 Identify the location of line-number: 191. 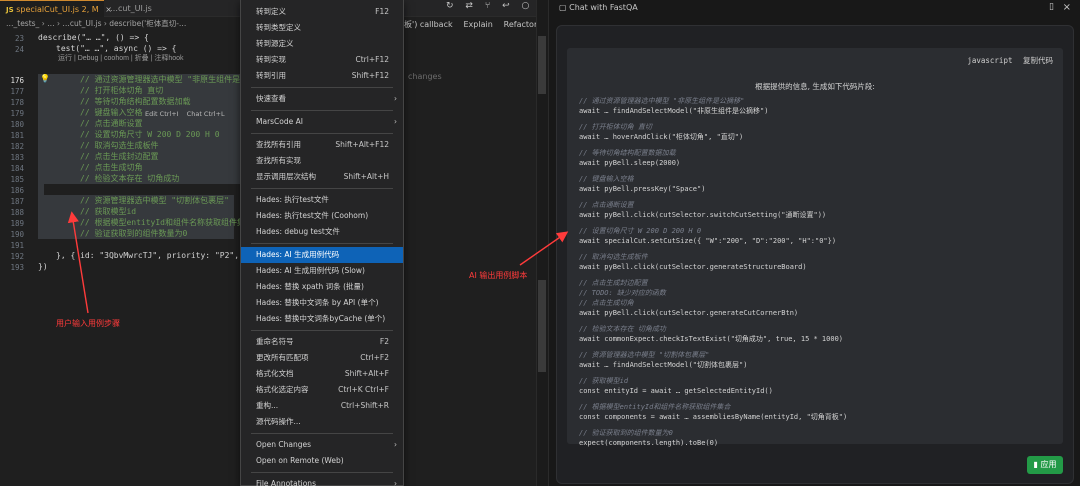
(17, 245).